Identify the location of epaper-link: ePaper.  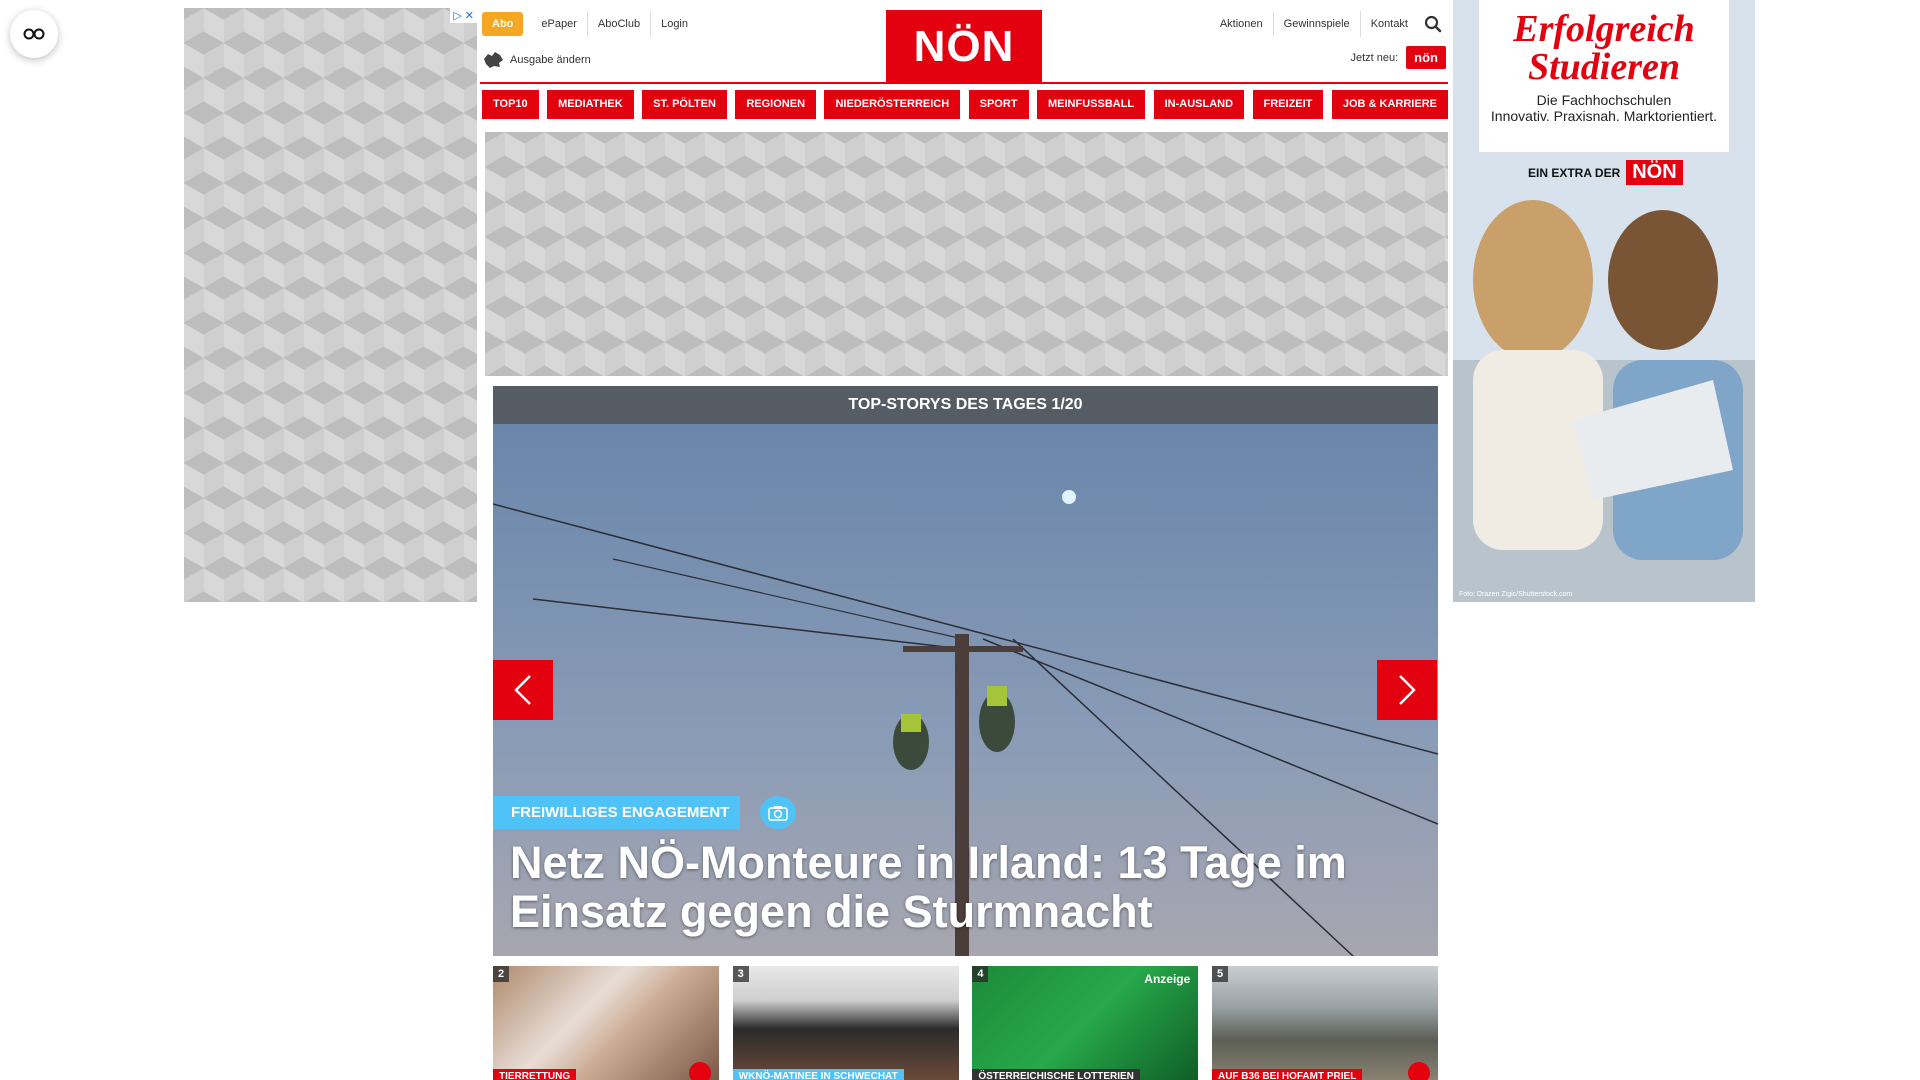
(559, 24).